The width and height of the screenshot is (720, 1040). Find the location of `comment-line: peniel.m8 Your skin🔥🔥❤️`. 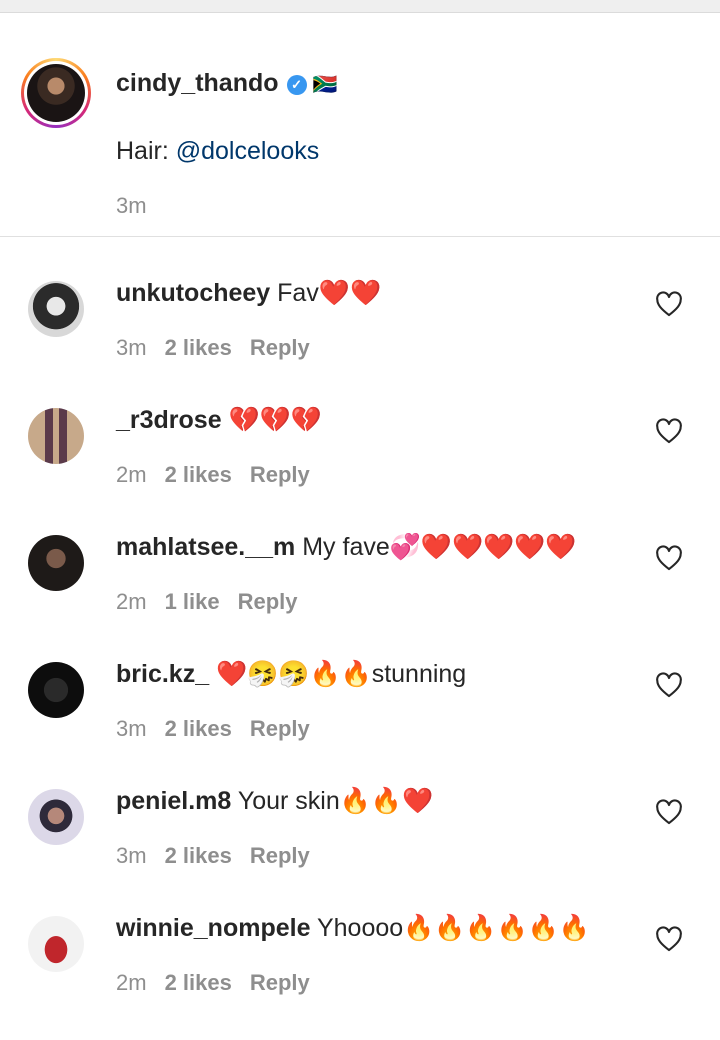

comment-line: peniel.m8 Your skin🔥🔥❤️ is located at coordinates (274, 801).